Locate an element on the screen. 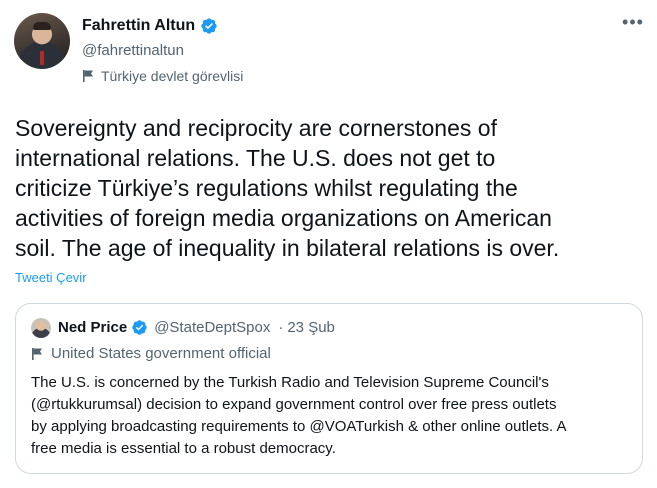  quoted-flag-icon is located at coordinates (37, 353).